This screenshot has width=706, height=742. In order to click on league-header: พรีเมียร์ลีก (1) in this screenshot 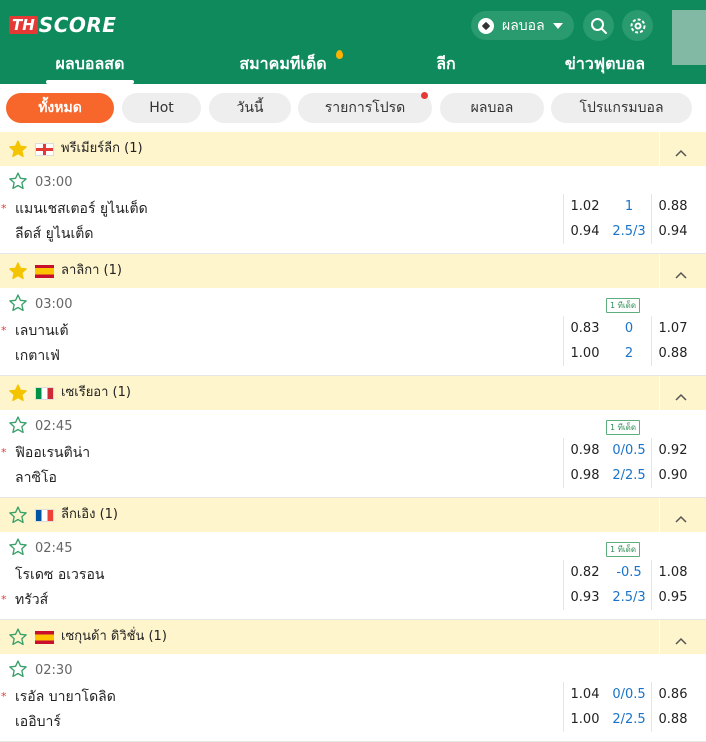, I will do `click(353, 149)`.